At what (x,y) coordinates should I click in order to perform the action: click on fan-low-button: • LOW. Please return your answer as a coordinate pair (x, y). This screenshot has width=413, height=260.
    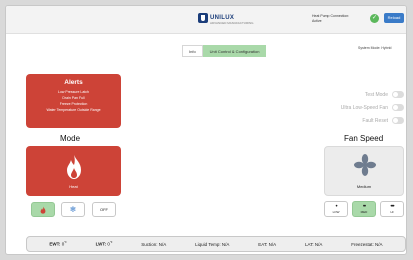
    Looking at the image, I should click on (336, 209).